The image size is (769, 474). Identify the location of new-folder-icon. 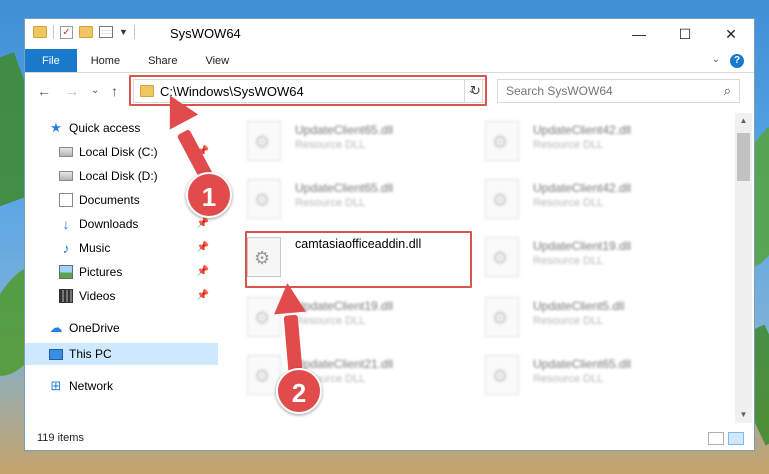
(86, 32).